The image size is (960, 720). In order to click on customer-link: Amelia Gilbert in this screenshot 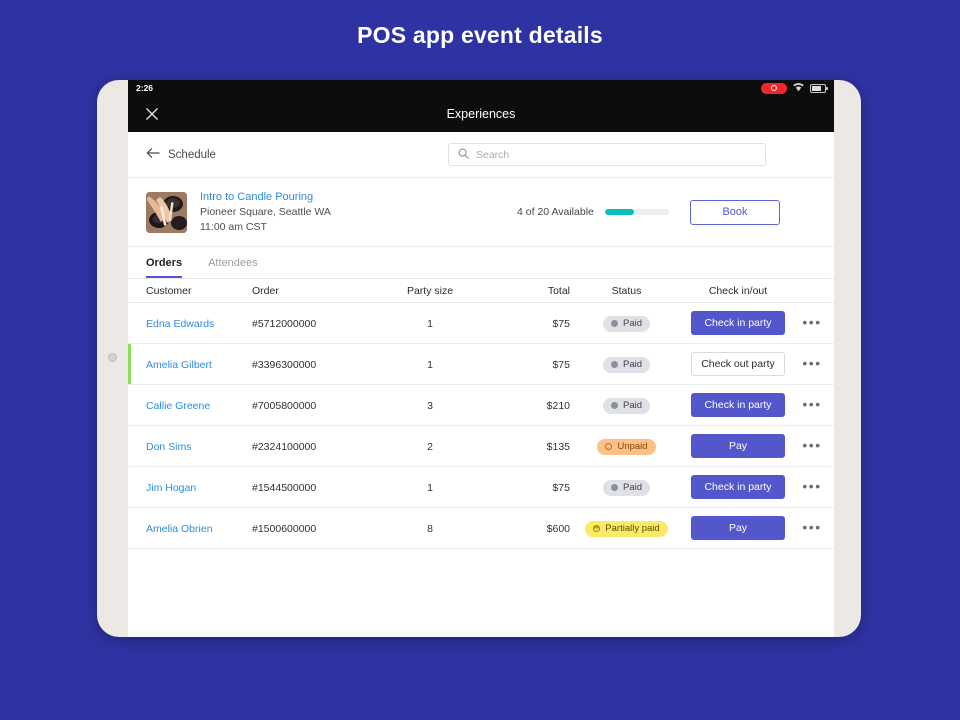, I will do `click(179, 365)`.